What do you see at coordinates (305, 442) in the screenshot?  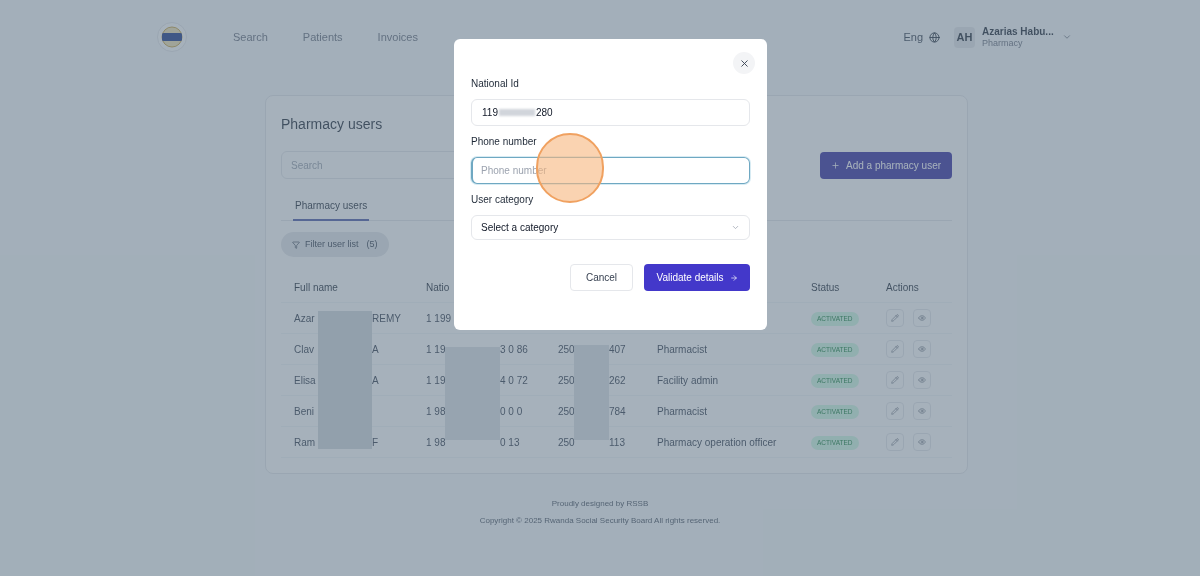 I see `table-cell-text: Ram` at bounding box center [305, 442].